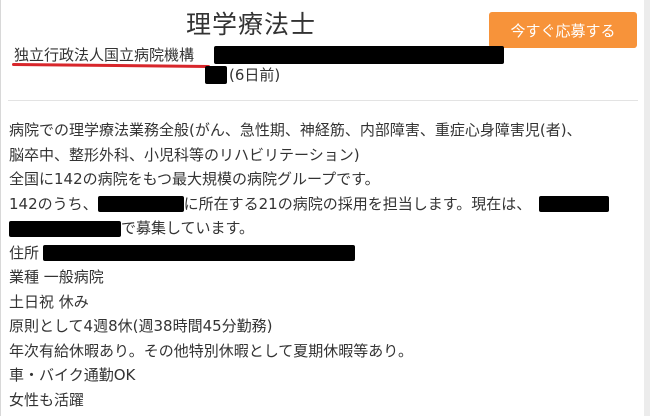  Describe the element at coordinates (104, 55) in the screenshot. I see `company-name: 独立行政法人国立病院機構` at that location.